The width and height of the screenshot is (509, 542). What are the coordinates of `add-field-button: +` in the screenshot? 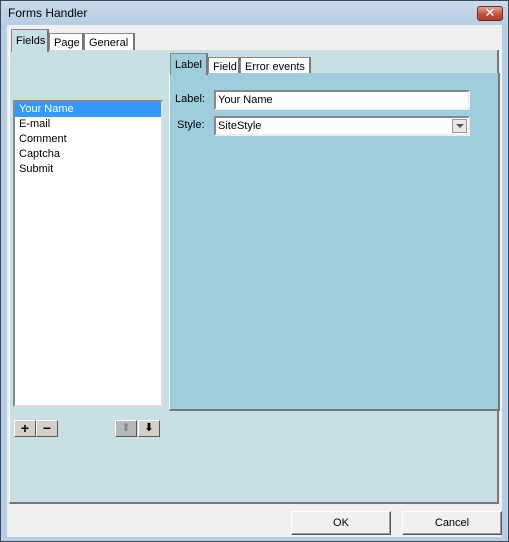 It's located at (25, 428).